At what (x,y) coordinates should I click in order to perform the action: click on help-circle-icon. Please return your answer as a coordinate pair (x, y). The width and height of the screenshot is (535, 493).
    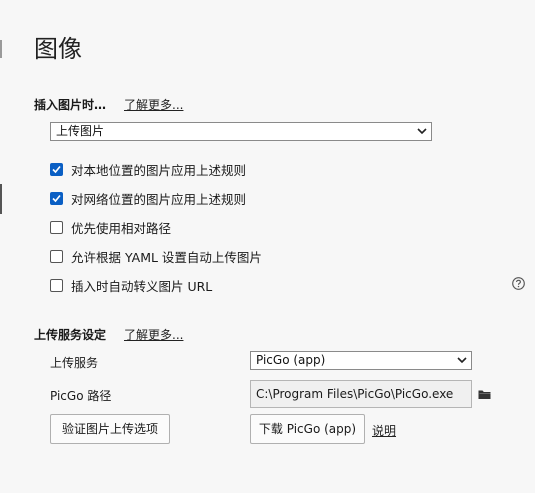
    Looking at the image, I should click on (518, 283).